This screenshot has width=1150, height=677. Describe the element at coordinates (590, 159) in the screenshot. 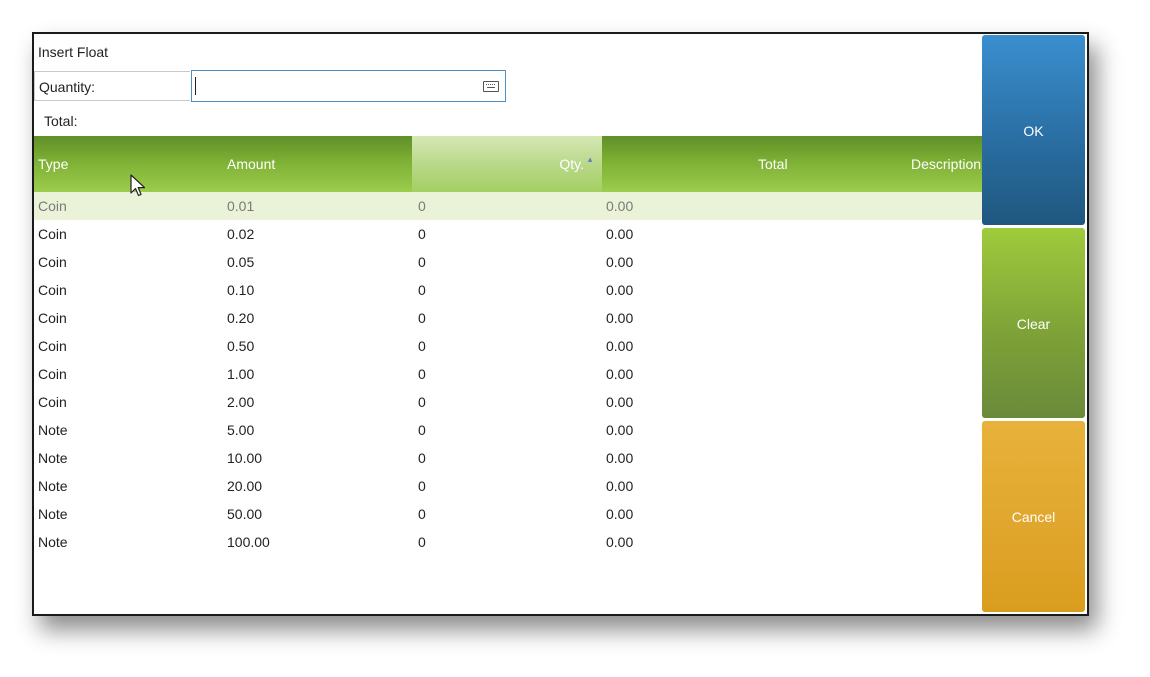

I see `sort-ascending-icon: ▲` at that location.